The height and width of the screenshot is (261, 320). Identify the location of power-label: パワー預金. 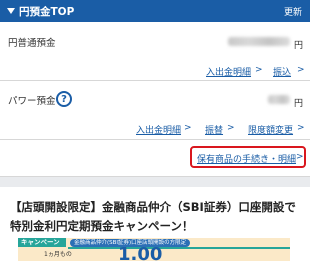
(32, 101).